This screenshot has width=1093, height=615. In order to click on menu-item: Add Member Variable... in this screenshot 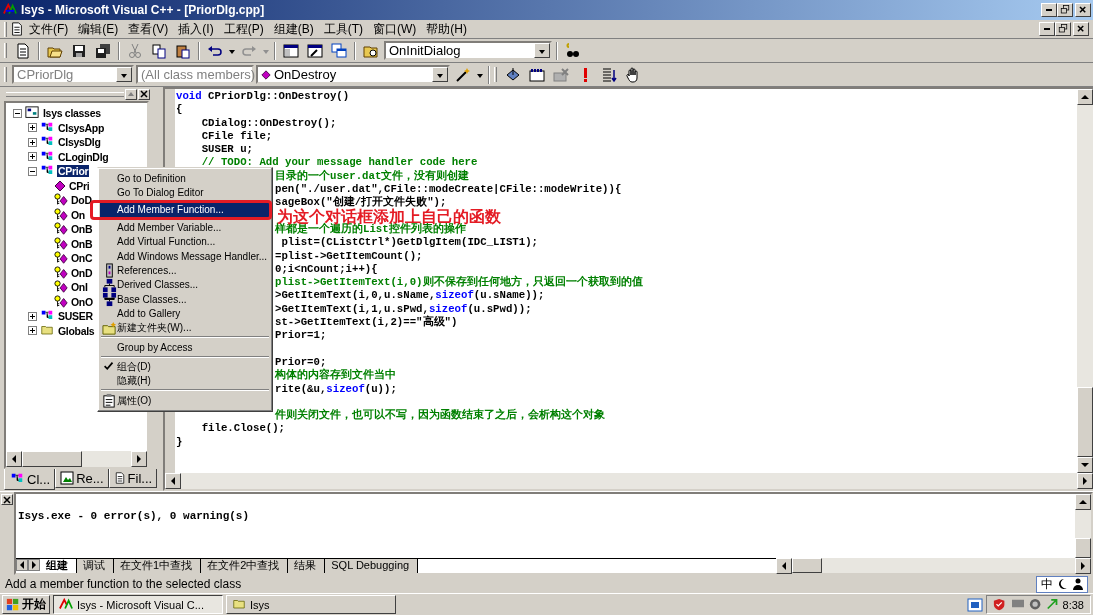, I will do `click(185, 227)`.